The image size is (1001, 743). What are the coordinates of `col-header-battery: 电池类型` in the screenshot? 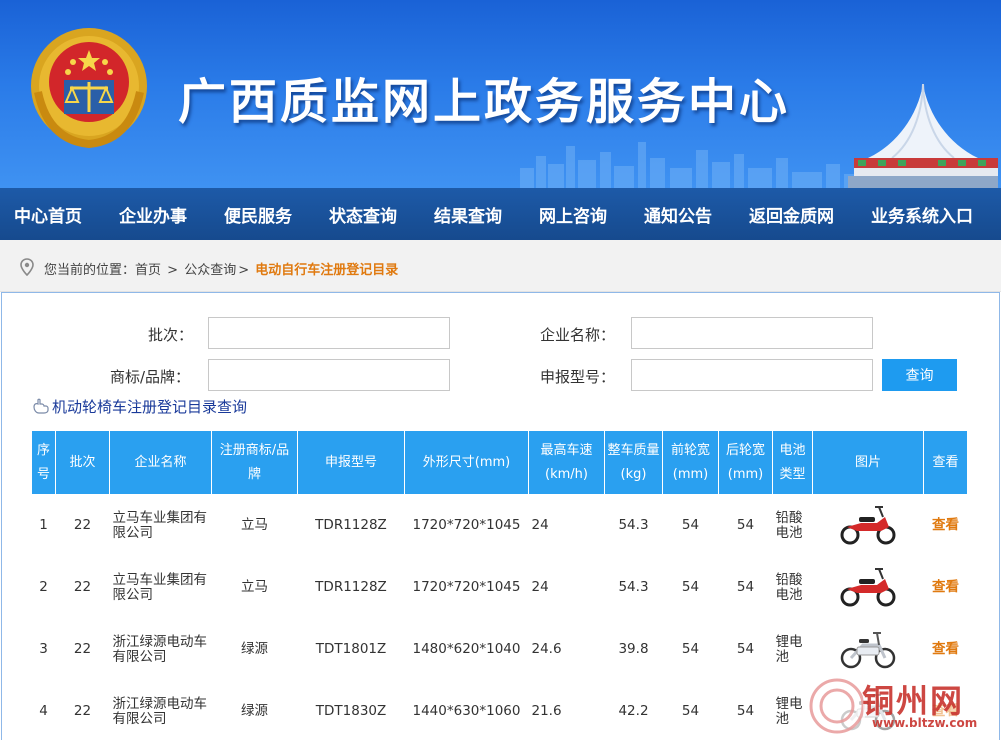 It's located at (792, 462).